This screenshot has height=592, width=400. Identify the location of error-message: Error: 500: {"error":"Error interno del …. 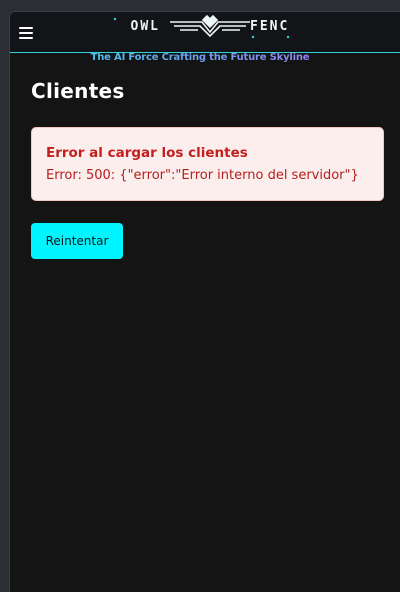
(202, 175).